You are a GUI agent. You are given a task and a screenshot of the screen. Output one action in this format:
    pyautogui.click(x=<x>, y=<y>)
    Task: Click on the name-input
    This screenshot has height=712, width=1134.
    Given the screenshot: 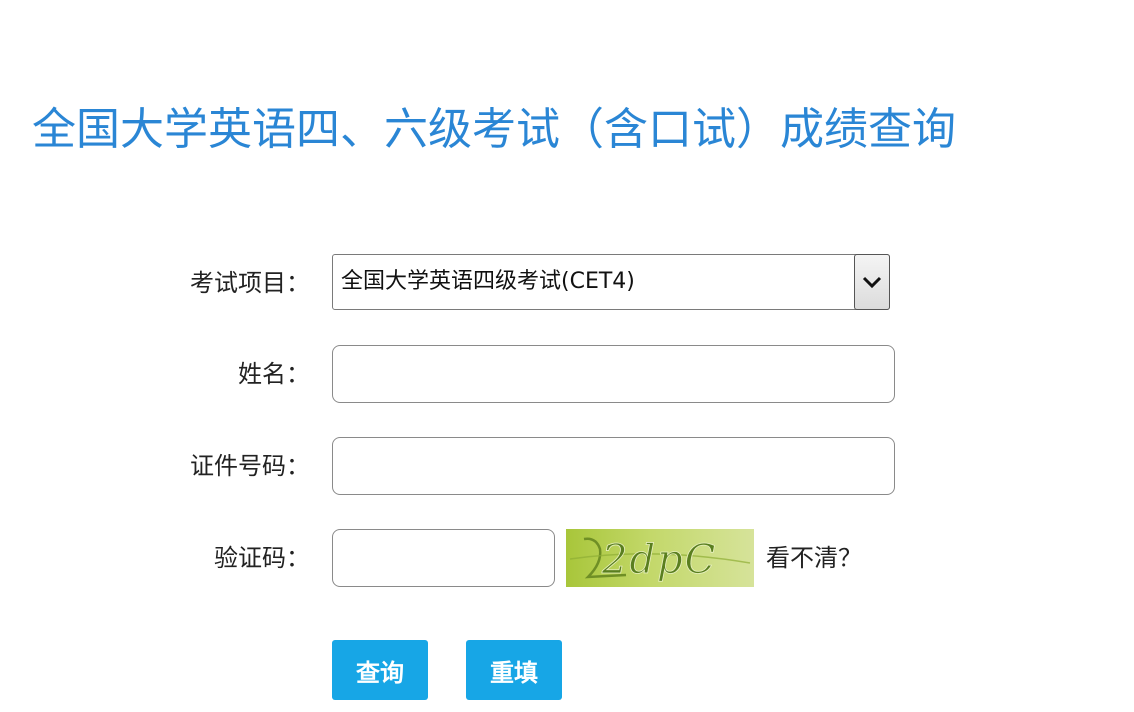 What is the action you would take?
    pyautogui.click(x=613, y=374)
    